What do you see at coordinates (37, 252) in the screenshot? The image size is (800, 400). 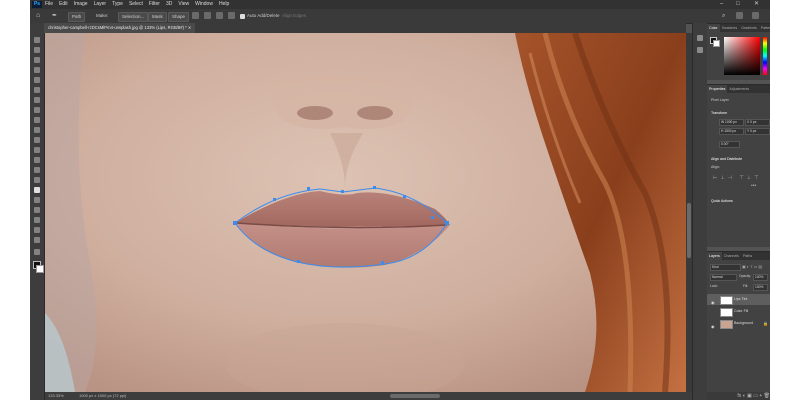 I see `more-tools-icon` at bounding box center [37, 252].